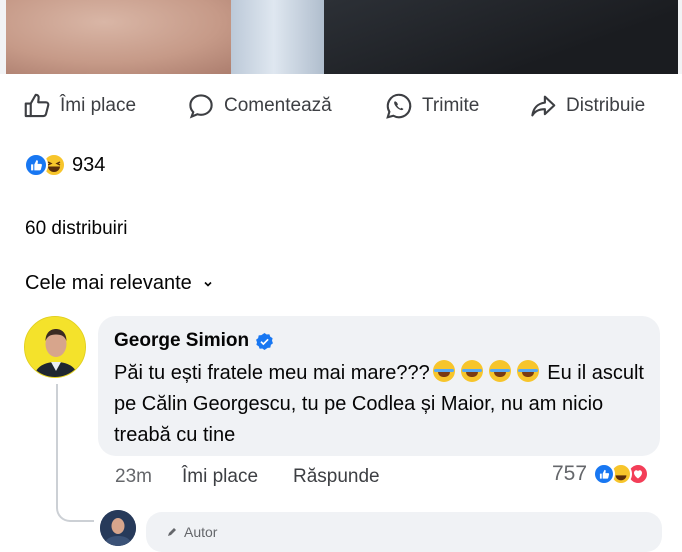  What do you see at coordinates (265, 341) in the screenshot?
I see `verified-badge-icon` at bounding box center [265, 341].